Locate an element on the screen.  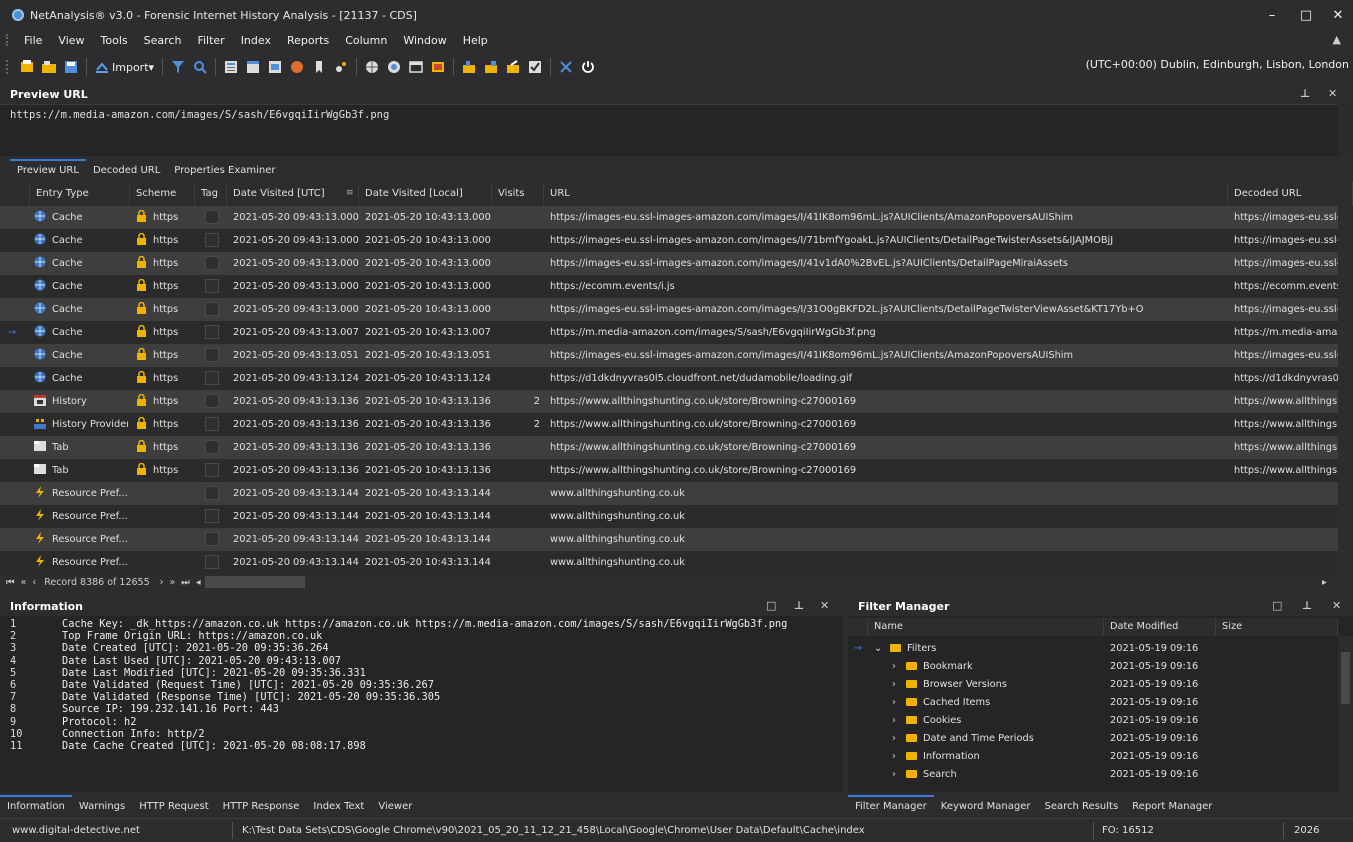
filter-scrollbar is located at coordinates (1345, 714).